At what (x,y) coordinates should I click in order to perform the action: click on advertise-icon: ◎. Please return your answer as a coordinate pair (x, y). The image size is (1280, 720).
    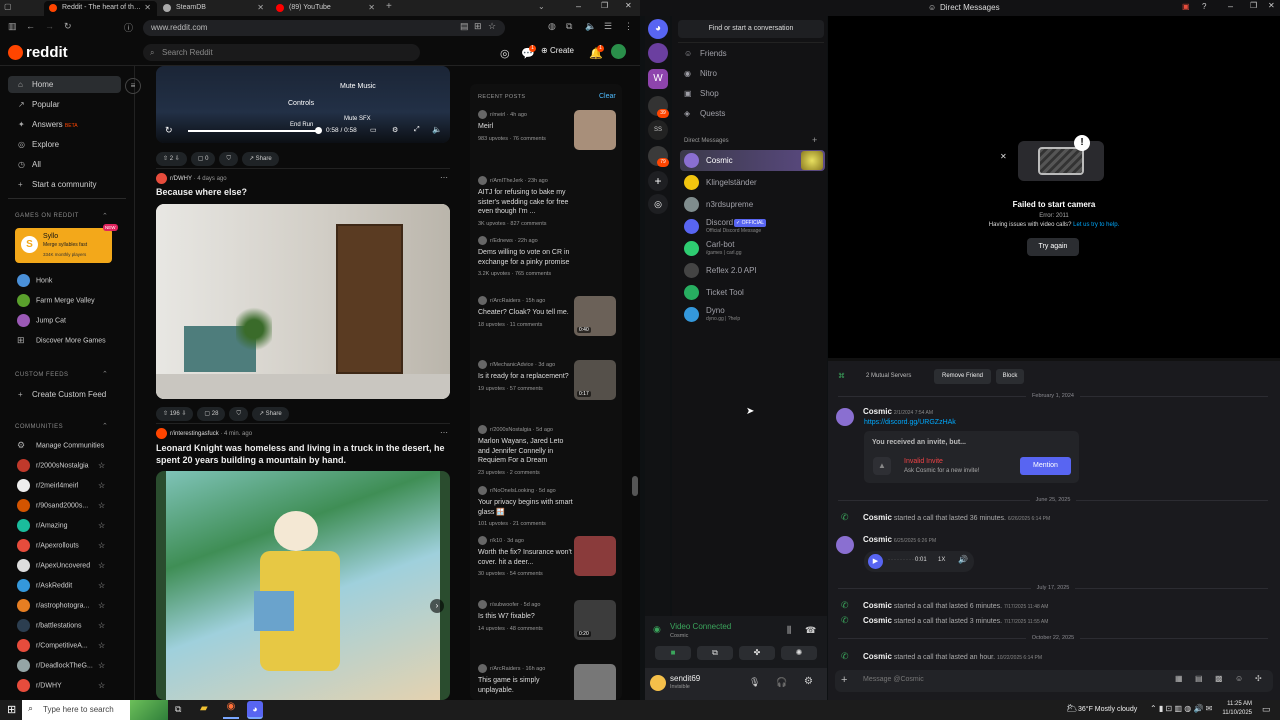
    Looking at the image, I should click on (505, 53).